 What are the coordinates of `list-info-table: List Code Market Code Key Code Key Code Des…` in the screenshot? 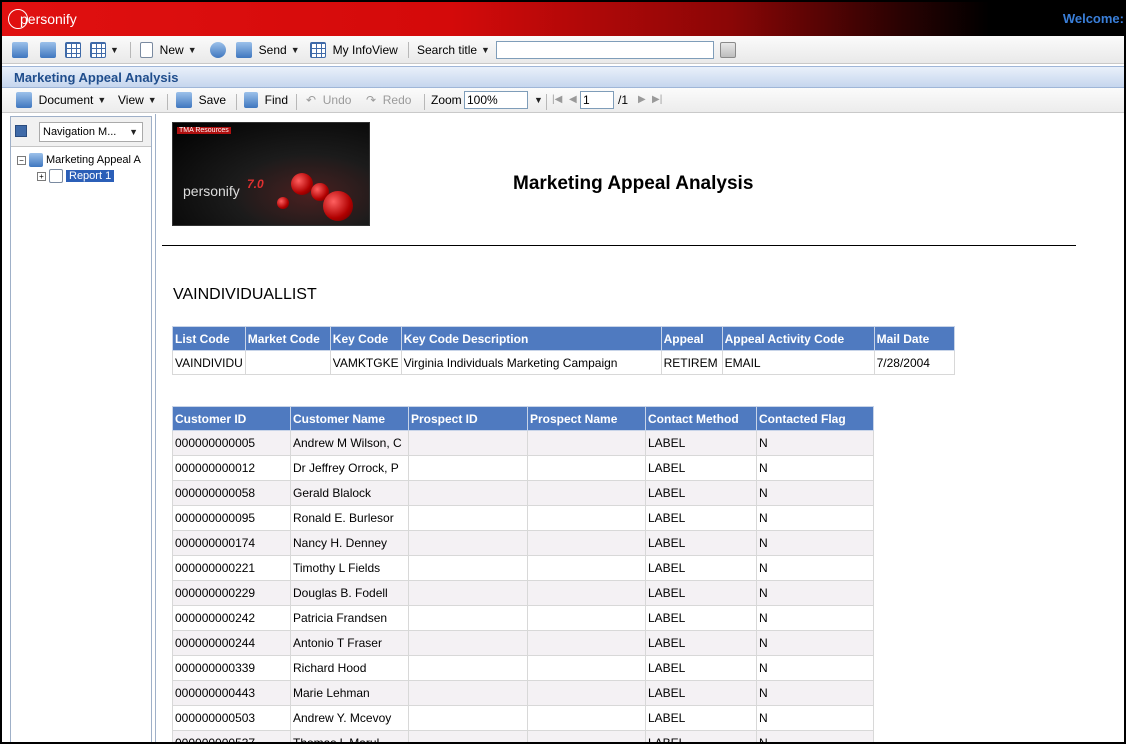 It's located at (563, 350).